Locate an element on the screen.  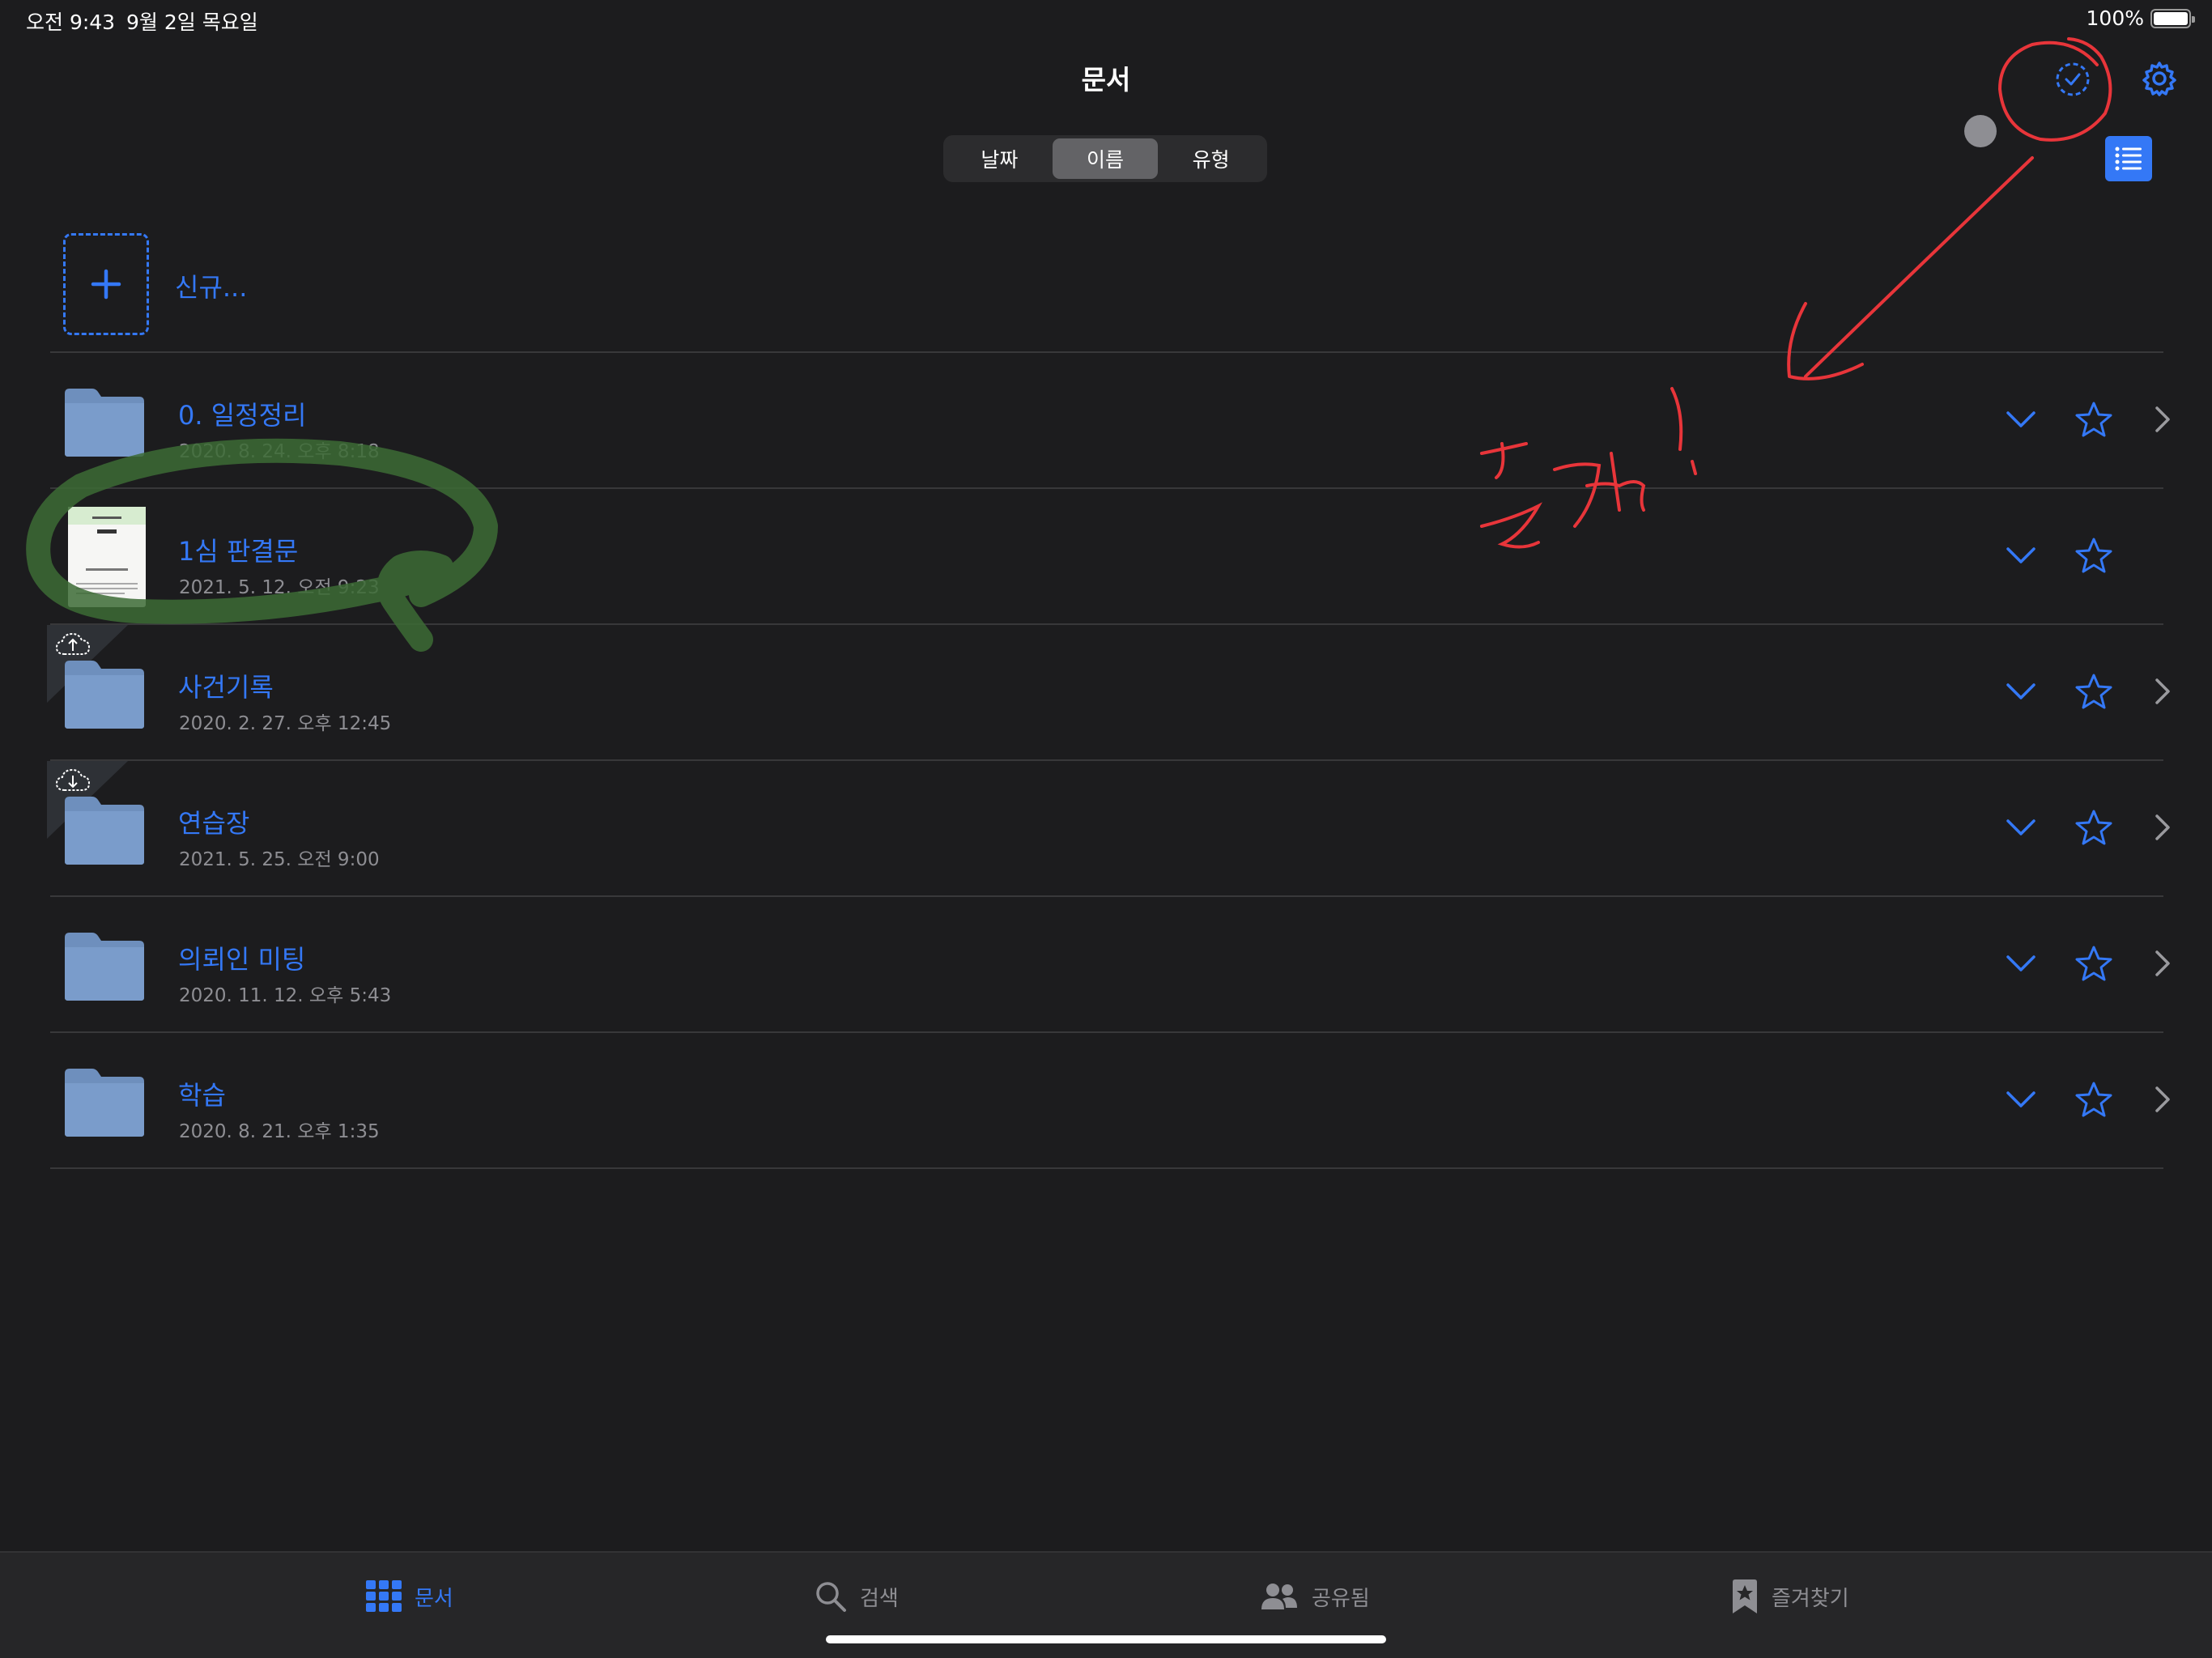
item-title: 사건기록 is located at coordinates (226, 687).